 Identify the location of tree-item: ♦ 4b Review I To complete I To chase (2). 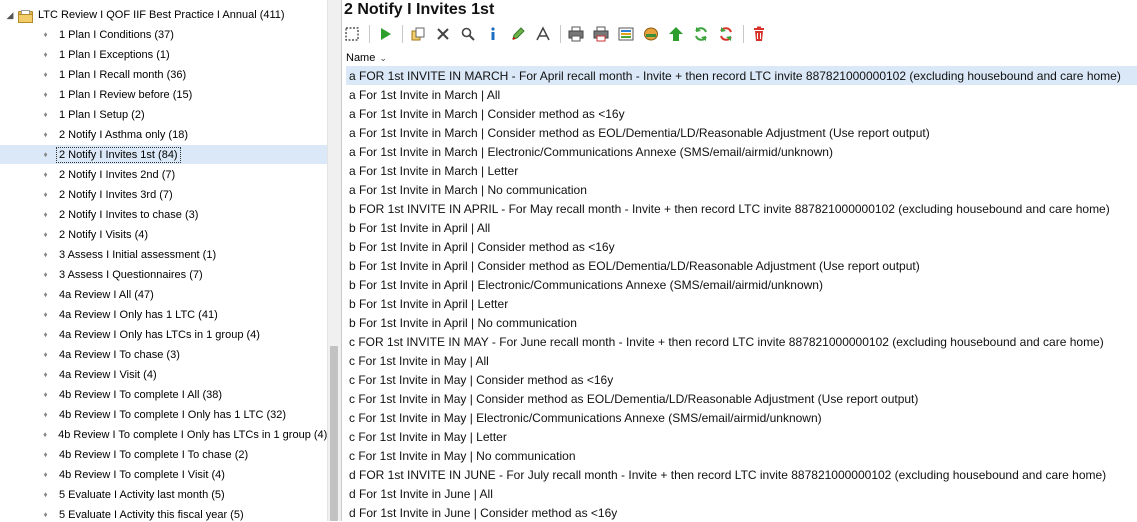
(163, 454).